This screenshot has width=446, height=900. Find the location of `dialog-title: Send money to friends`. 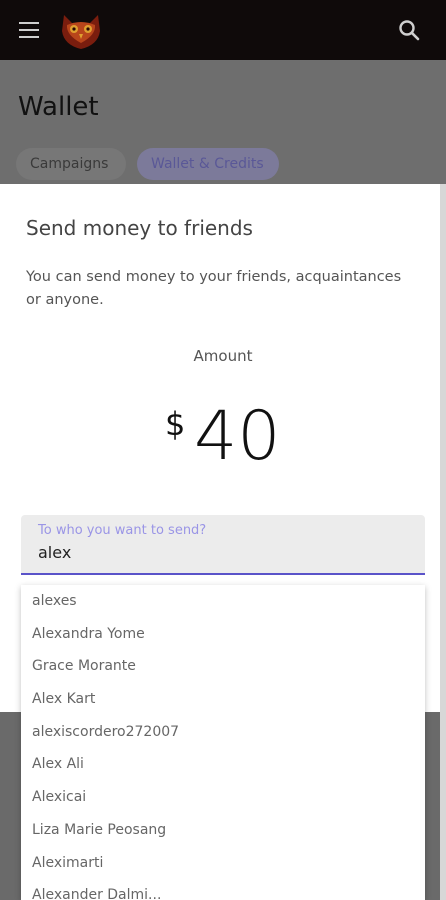

dialog-title: Send money to friends is located at coordinates (139, 228).